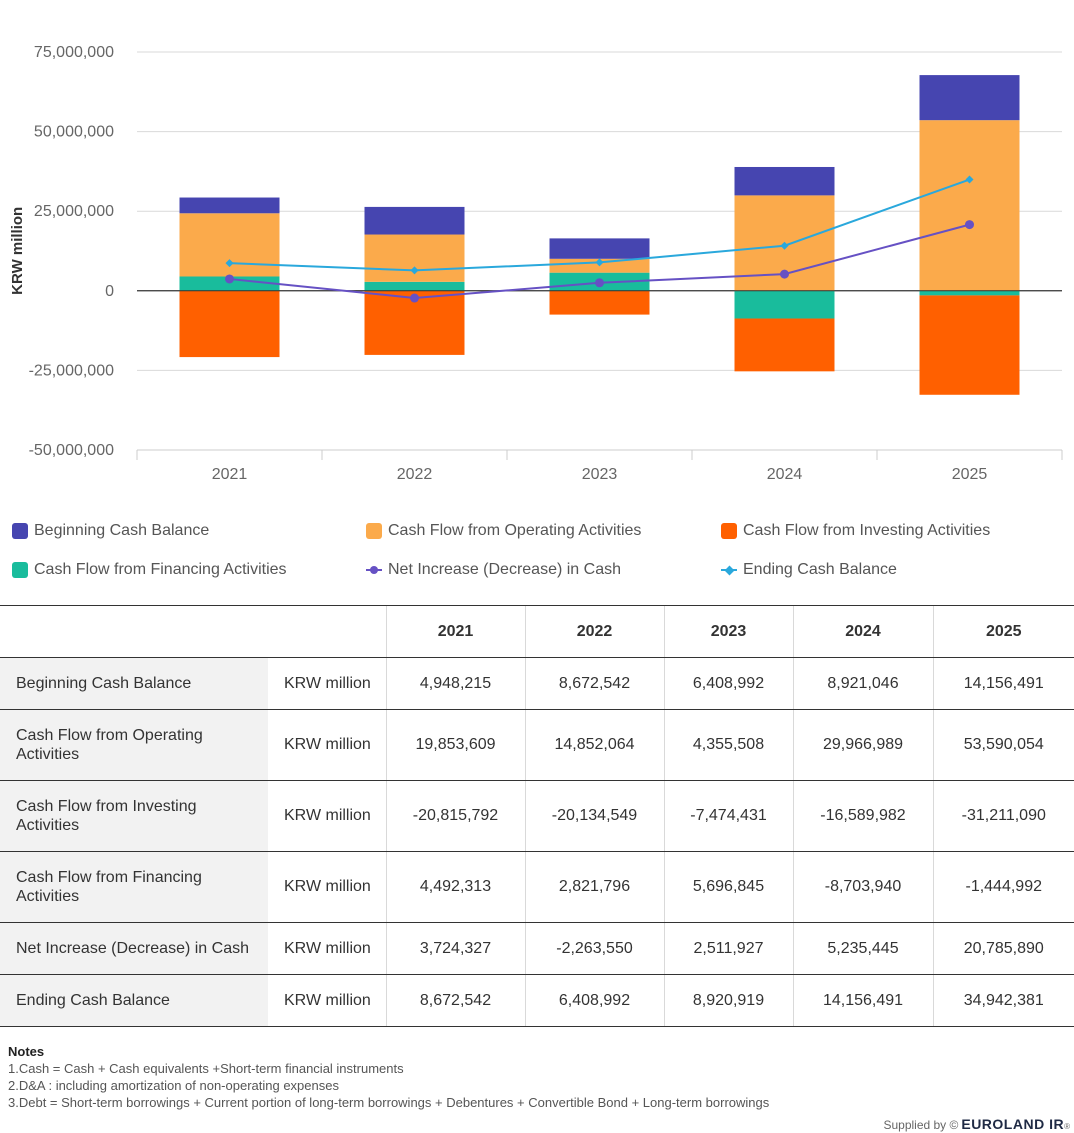 The height and width of the screenshot is (1133, 1074). What do you see at coordinates (921, 1125) in the screenshot?
I see `supplied-by-text: Supplied by ©` at bounding box center [921, 1125].